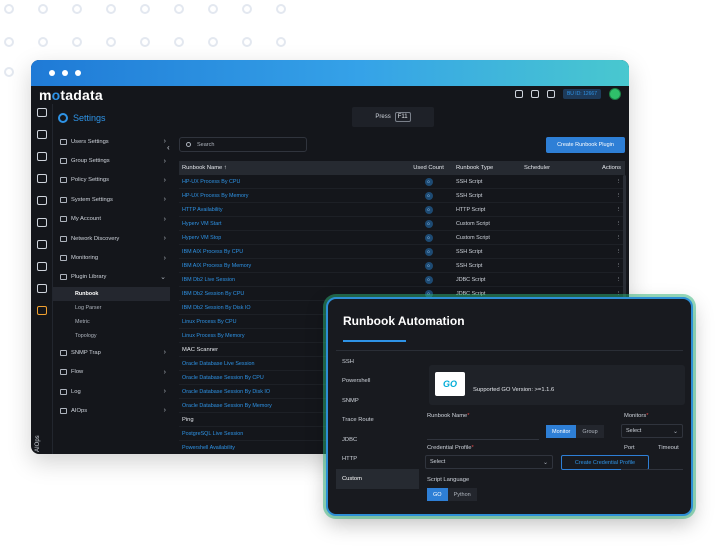  I want to click on sidebar-item-label: Flow, so click(77, 372).